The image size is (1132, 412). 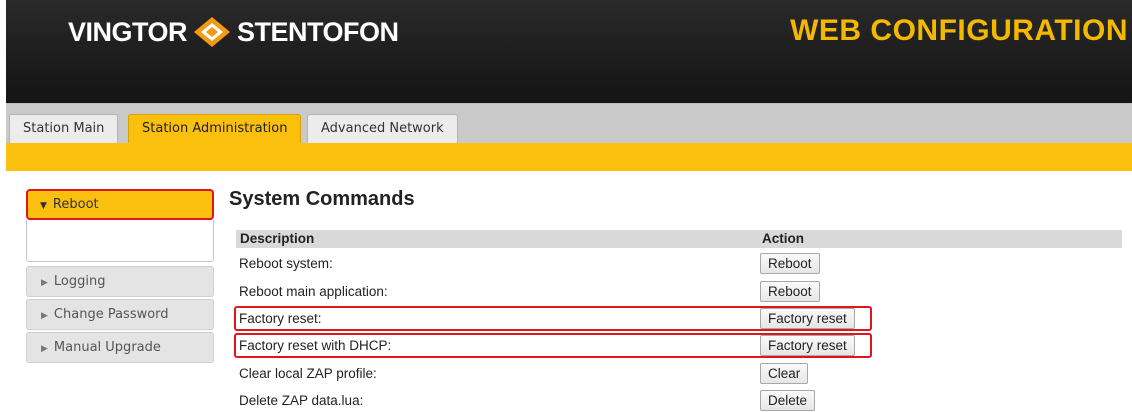 What do you see at coordinates (784, 373) in the screenshot?
I see `clear-zap-profile-button: Clear` at bounding box center [784, 373].